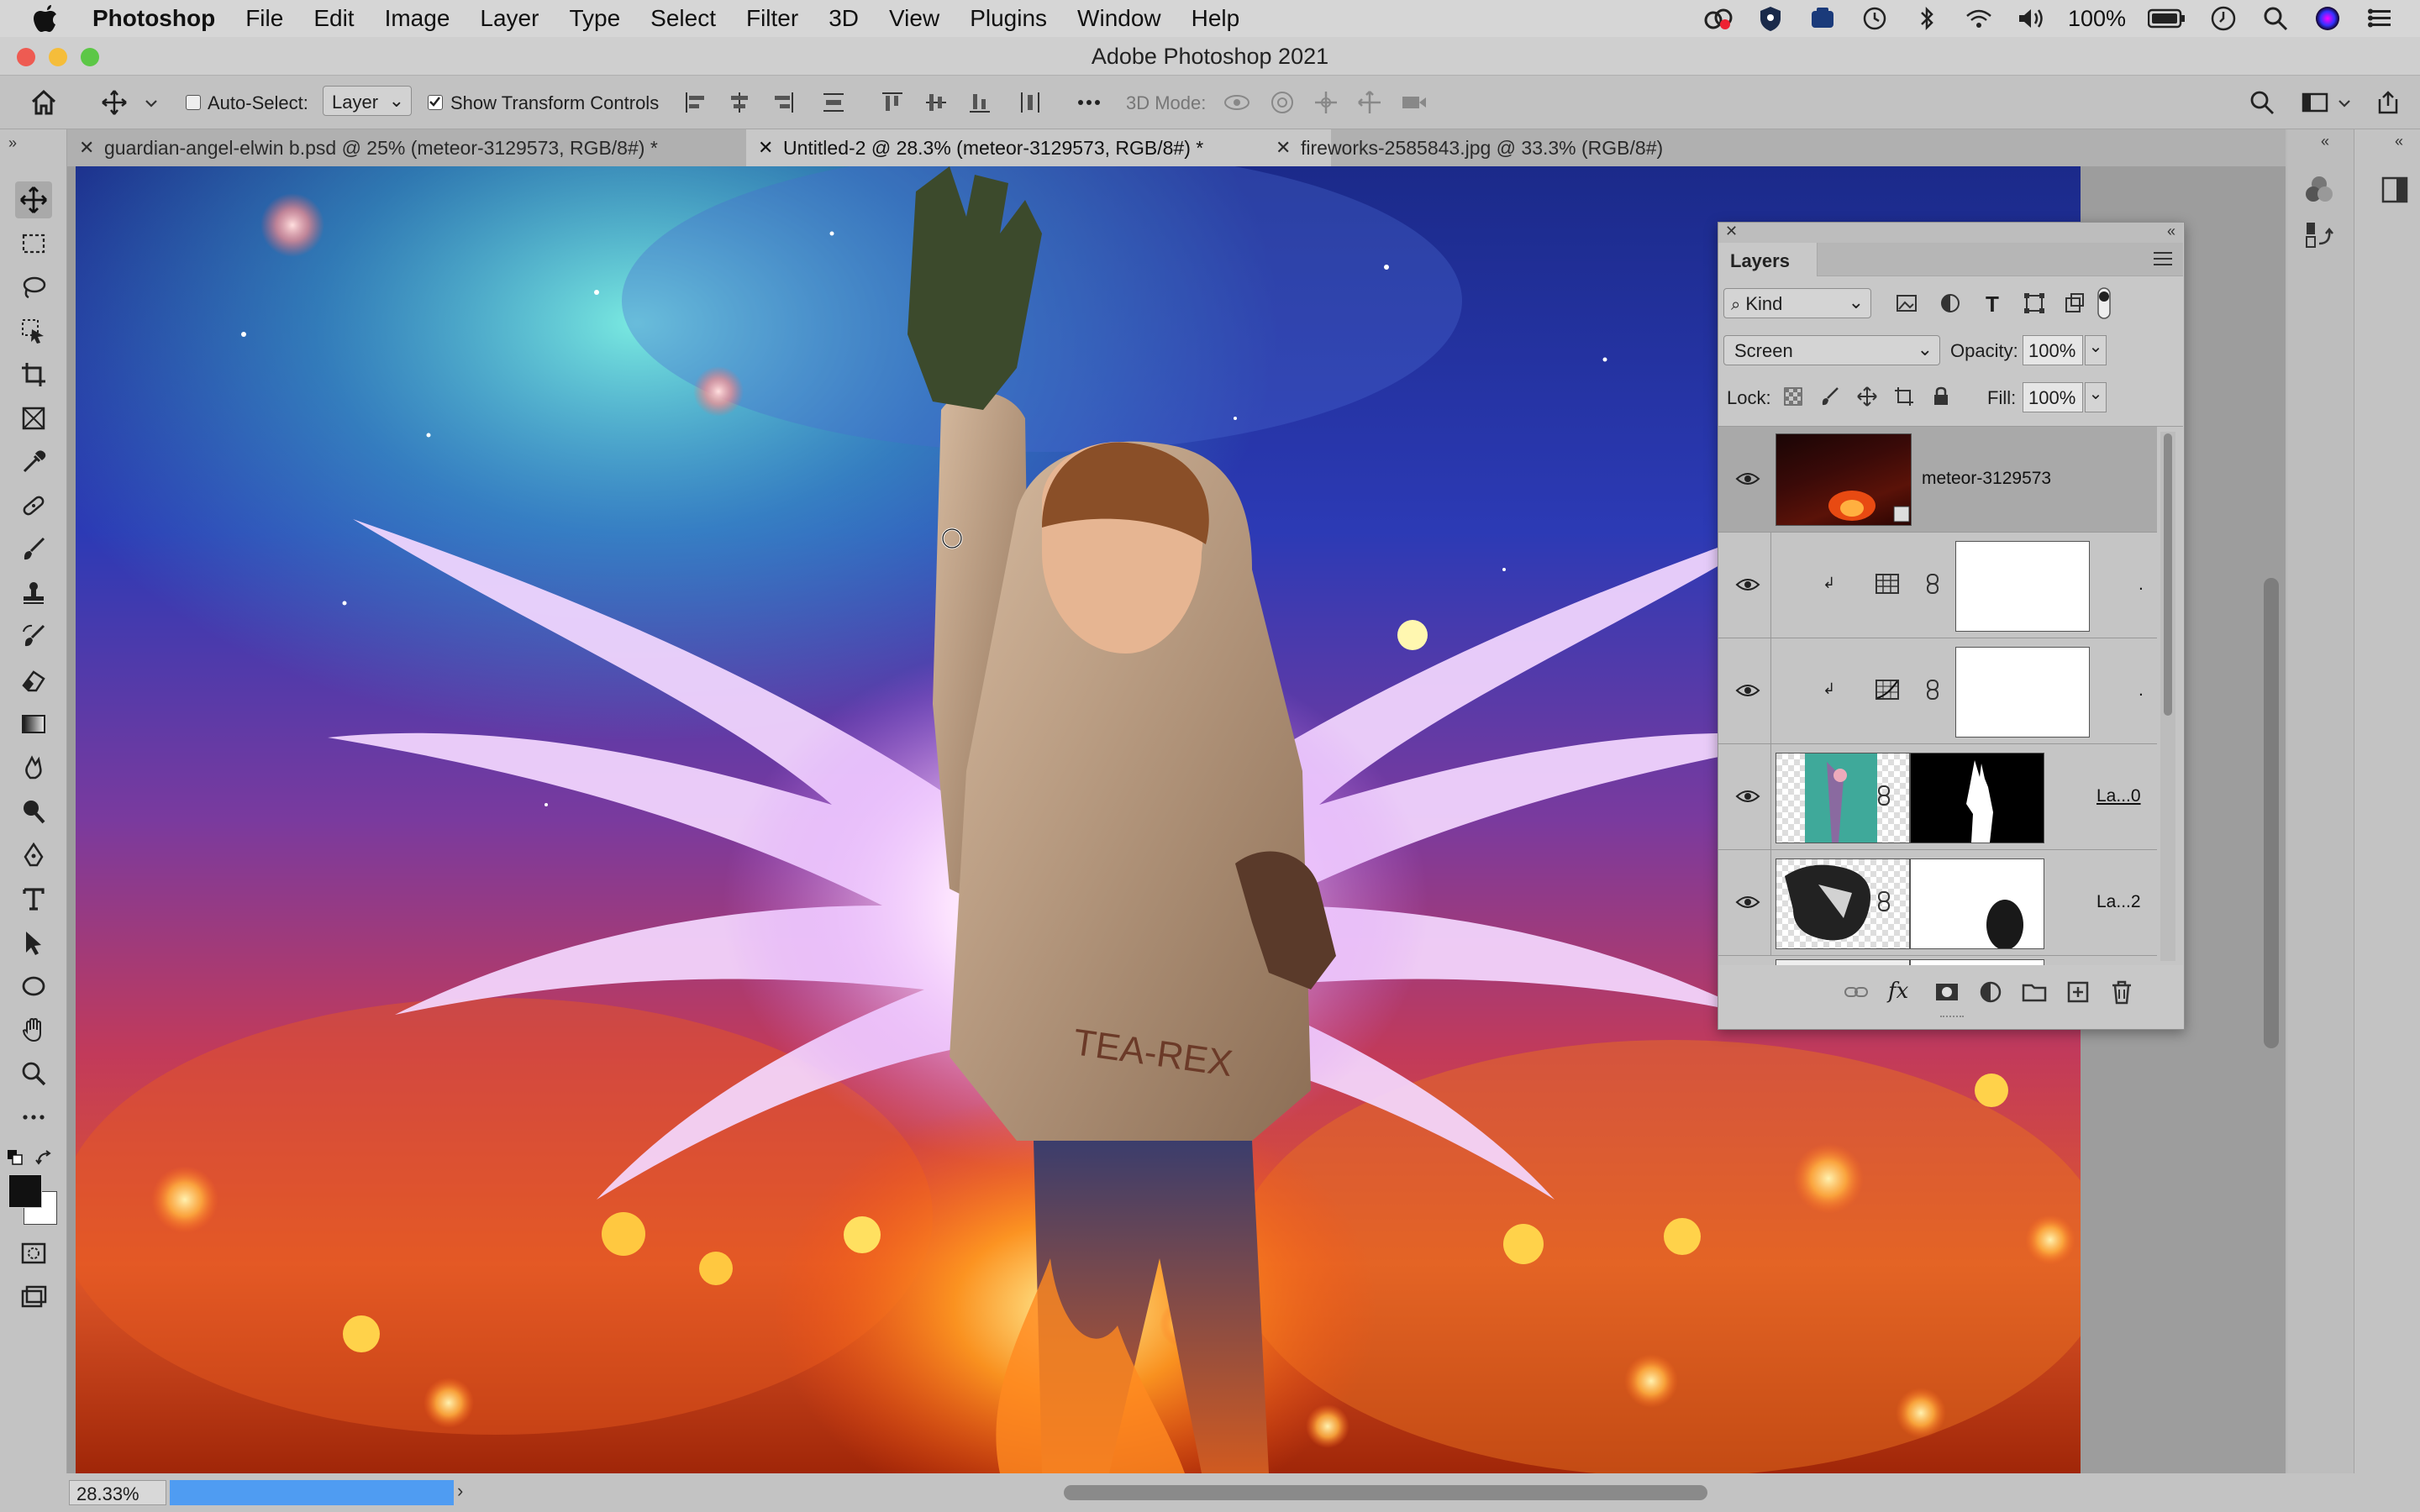 The image size is (2420, 1512). What do you see at coordinates (1941, 396) in the screenshot?
I see `lock-all-icon` at bounding box center [1941, 396].